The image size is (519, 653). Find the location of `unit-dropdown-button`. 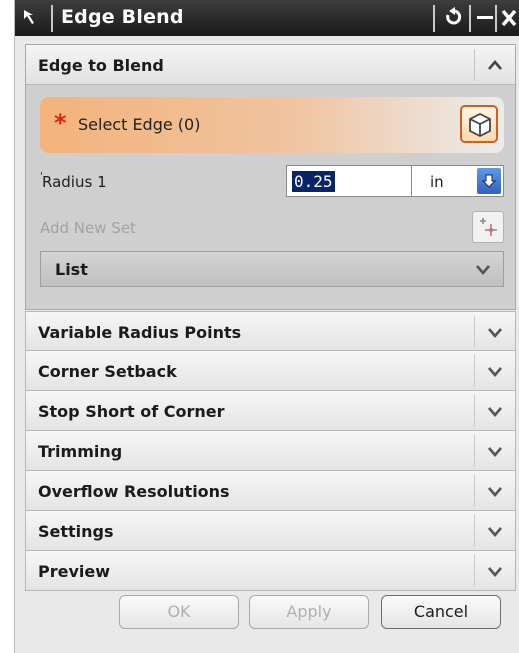

unit-dropdown-button is located at coordinates (489, 181).